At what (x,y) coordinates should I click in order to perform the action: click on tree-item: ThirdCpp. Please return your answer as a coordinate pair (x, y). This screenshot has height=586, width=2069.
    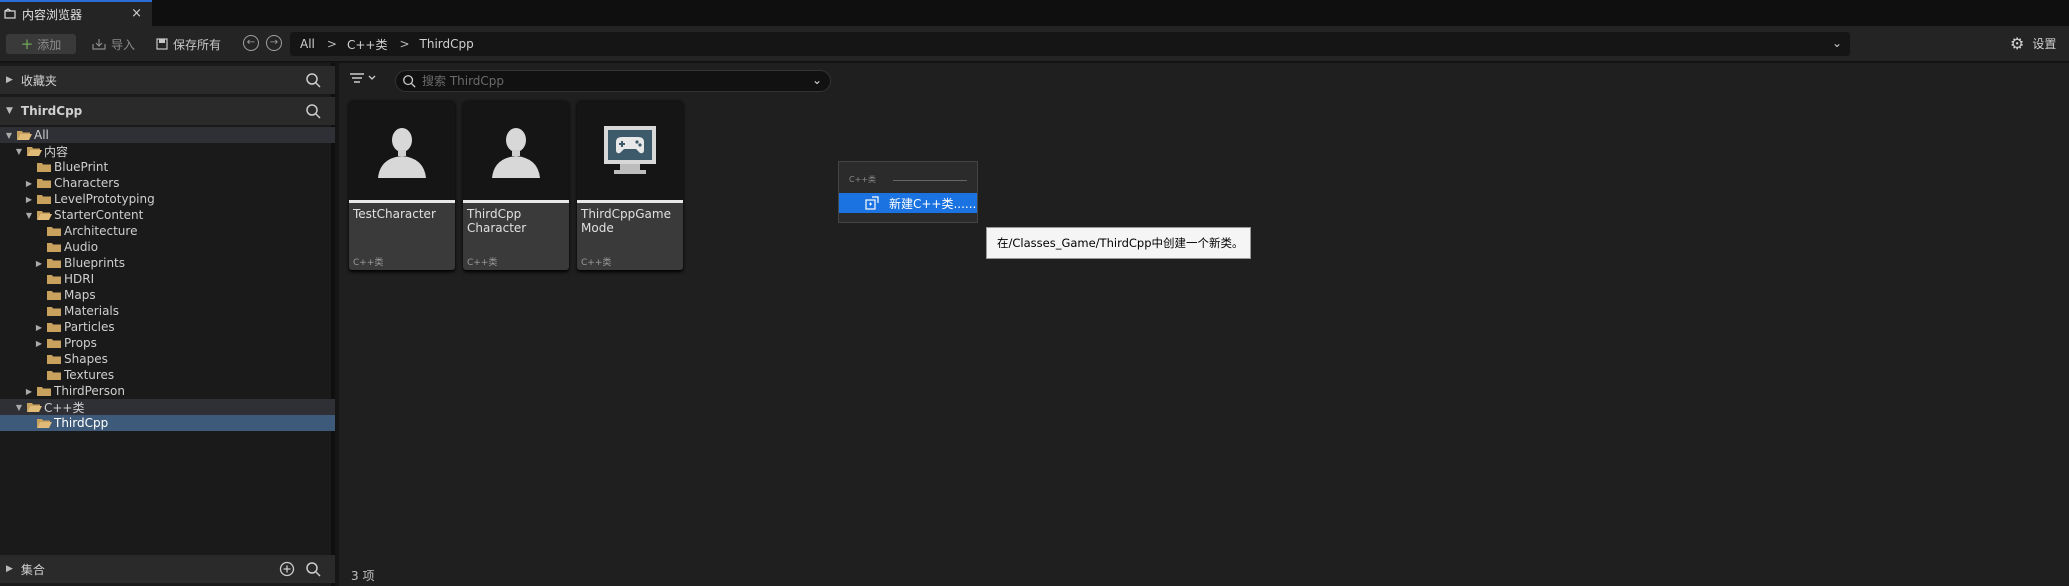
    Looking at the image, I should click on (167, 423).